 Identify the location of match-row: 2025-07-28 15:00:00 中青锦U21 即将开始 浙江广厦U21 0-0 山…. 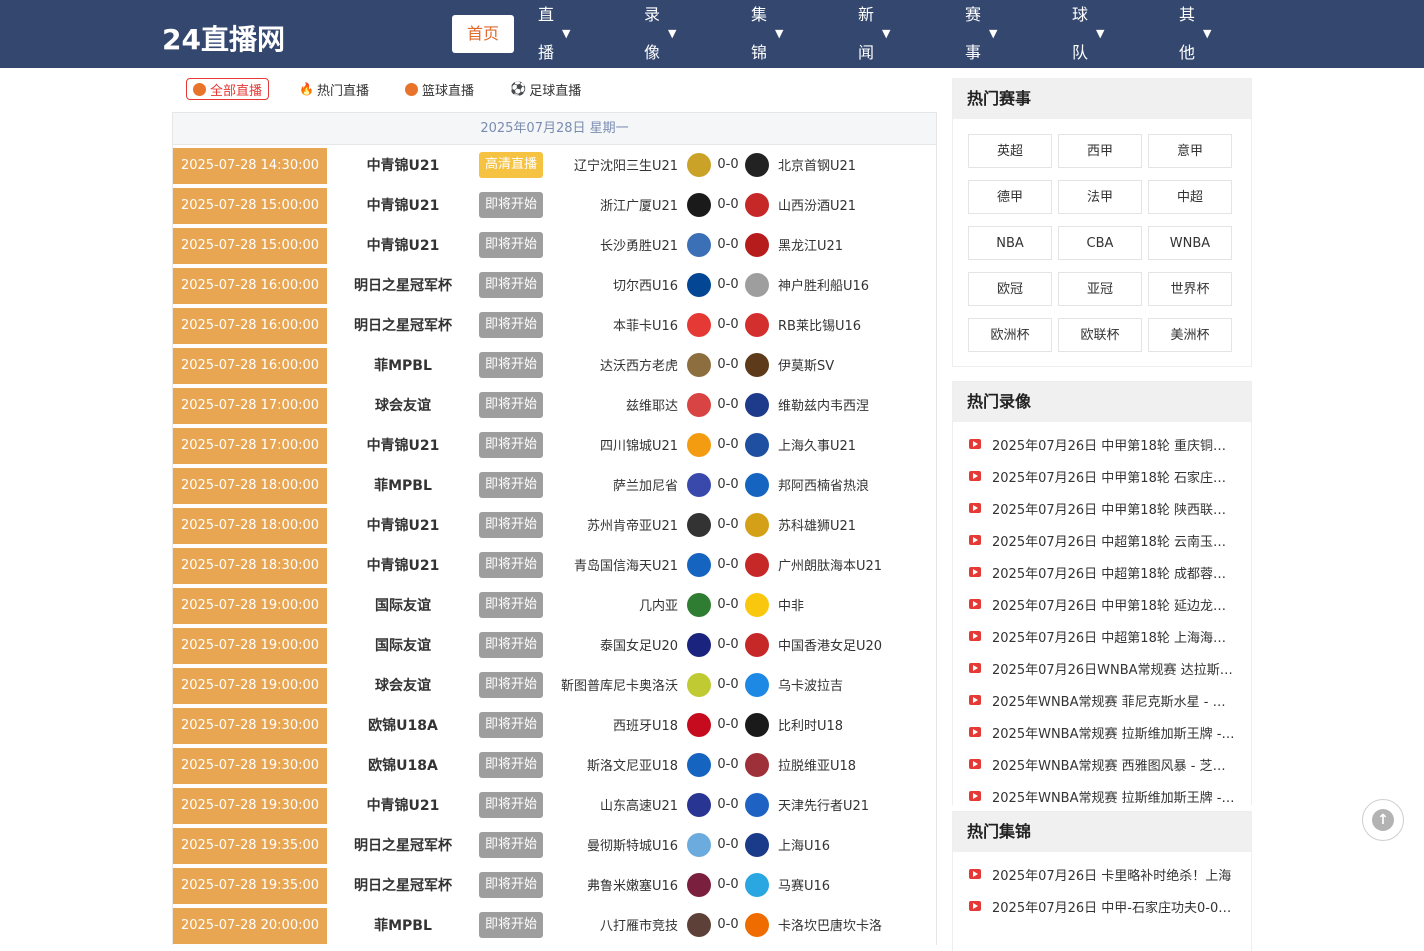
(554, 205).